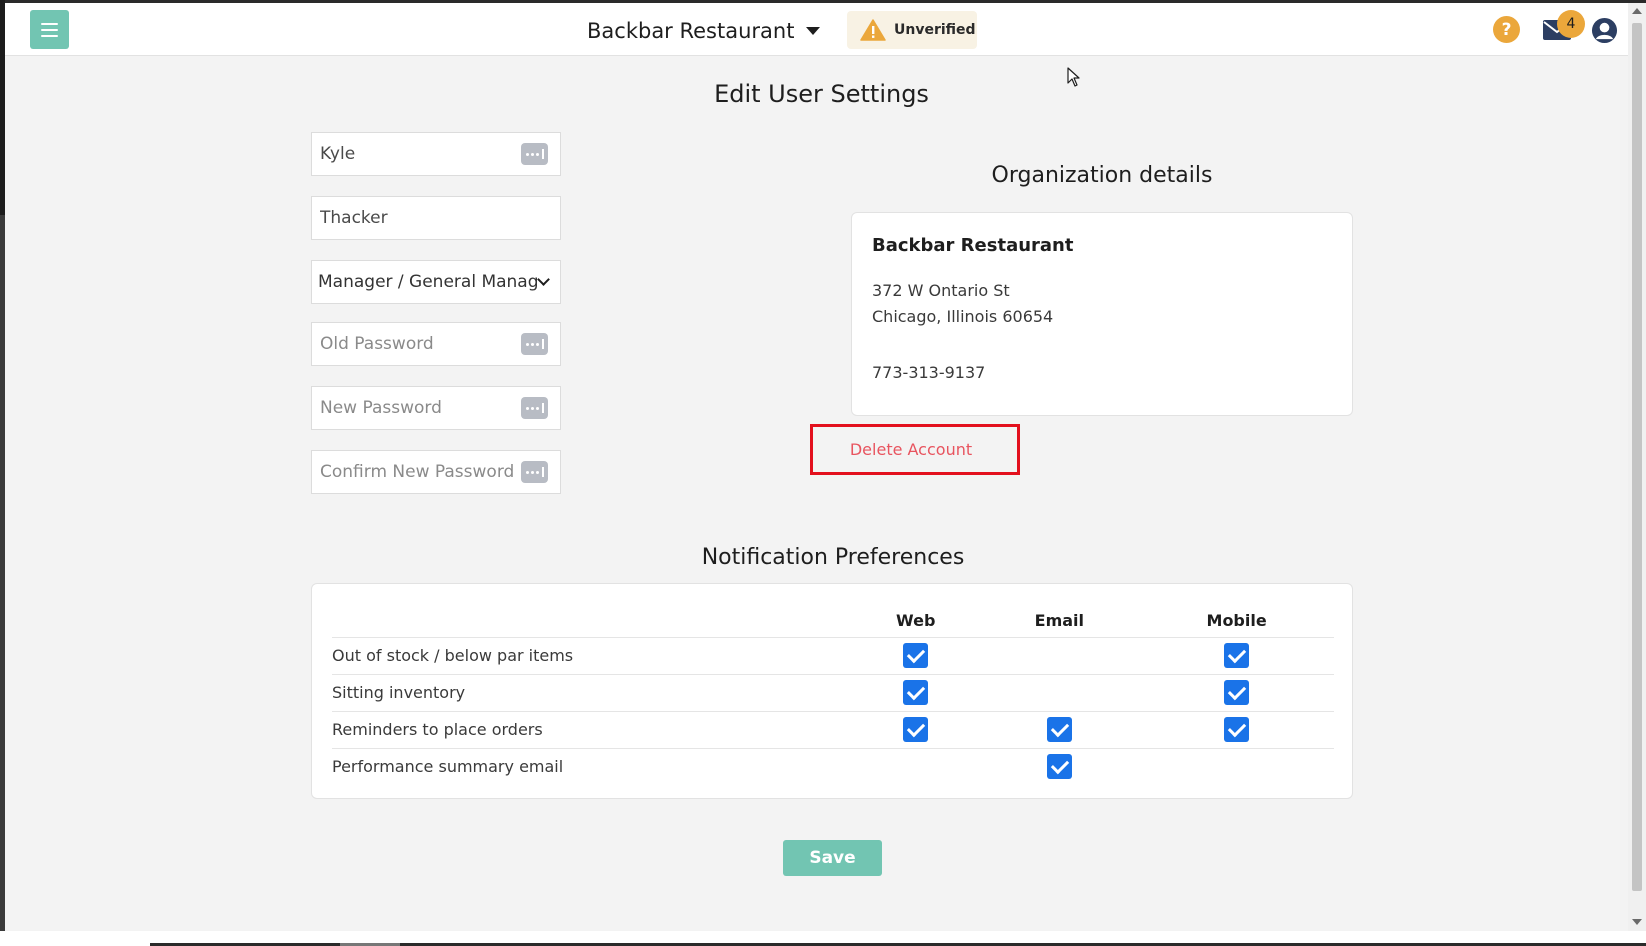 This screenshot has height=946, width=1646. Describe the element at coordinates (823, 938) in the screenshot. I see `window-bottom-edge` at that location.